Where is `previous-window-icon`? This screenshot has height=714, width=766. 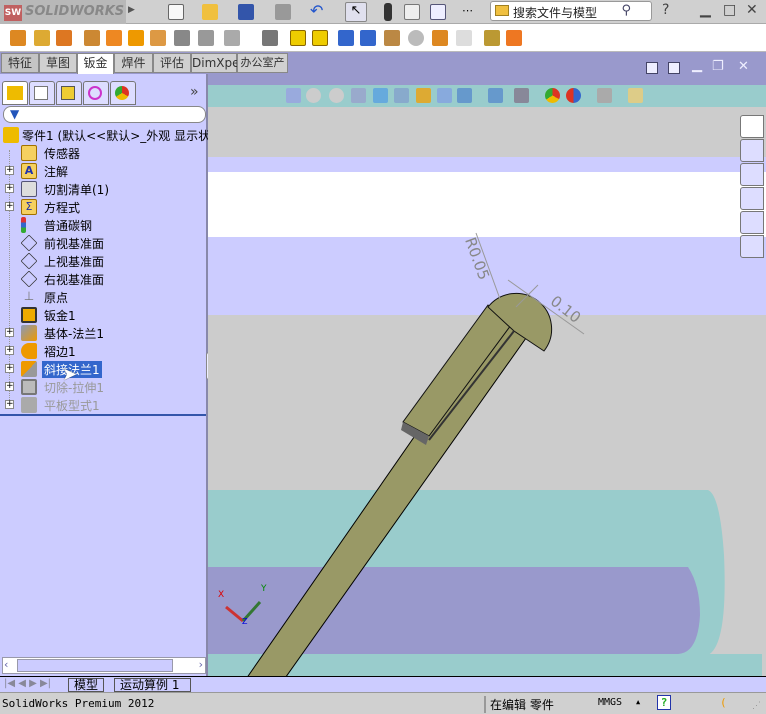
previous-window-icon is located at coordinates (652, 68).